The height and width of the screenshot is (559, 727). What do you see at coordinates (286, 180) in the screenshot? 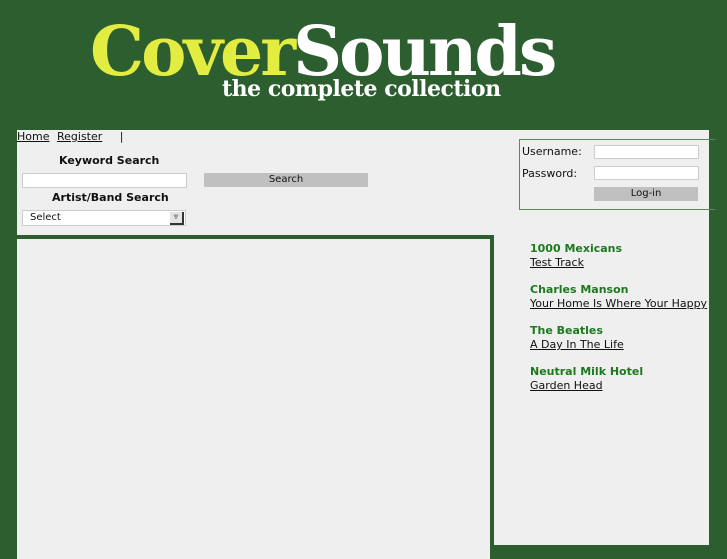
I see `search-button: Search` at bounding box center [286, 180].